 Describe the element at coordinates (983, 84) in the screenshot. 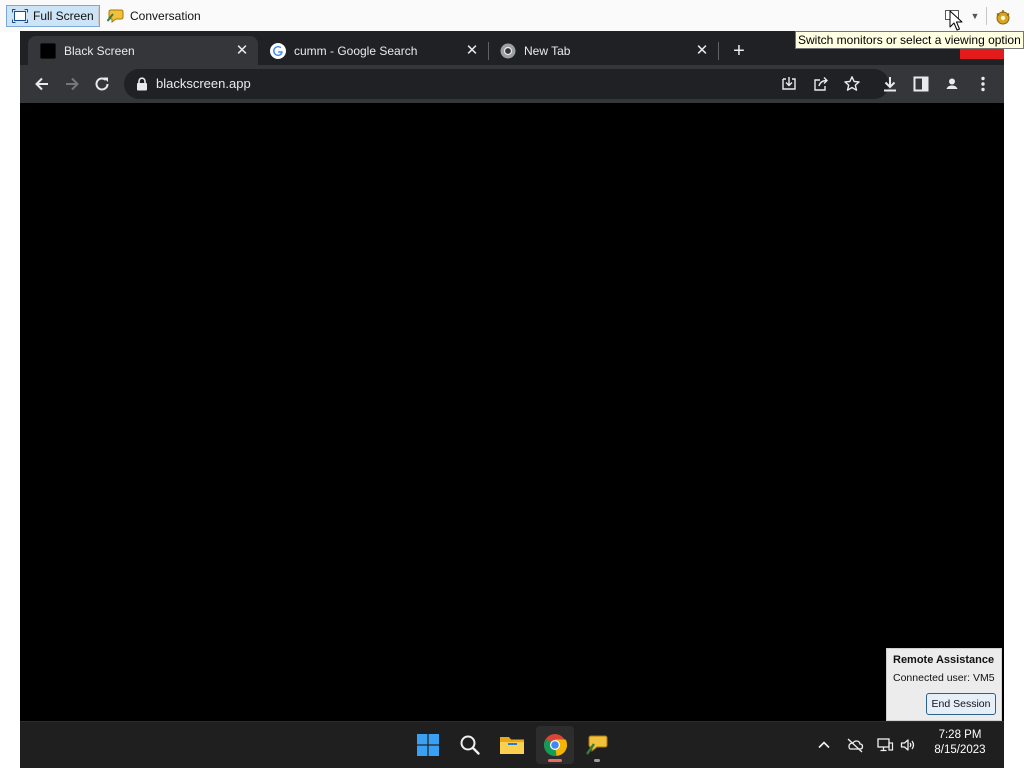

I see `more-menu-icon` at that location.